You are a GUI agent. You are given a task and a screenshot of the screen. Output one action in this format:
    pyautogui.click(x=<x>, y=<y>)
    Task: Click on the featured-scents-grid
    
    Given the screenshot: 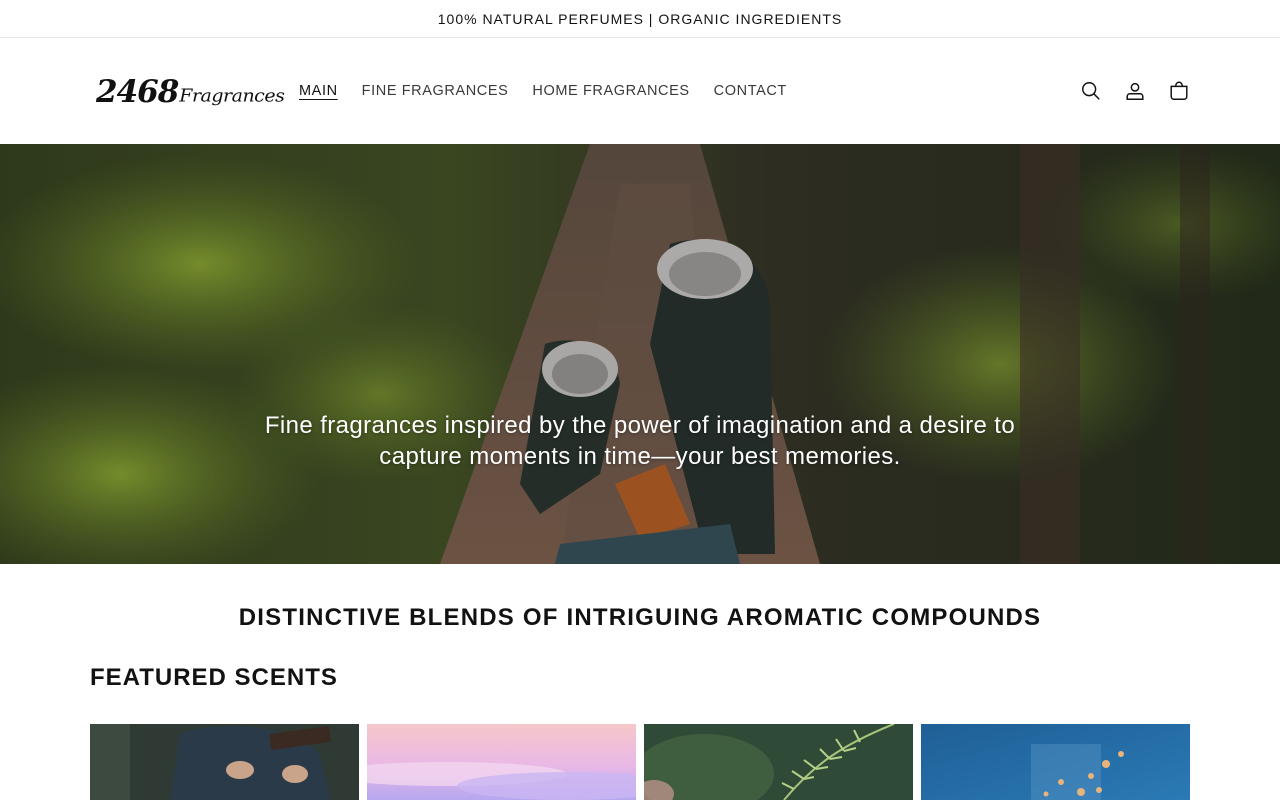 What is the action you would take?
    pyautogui.click(x=640, y=762)
    